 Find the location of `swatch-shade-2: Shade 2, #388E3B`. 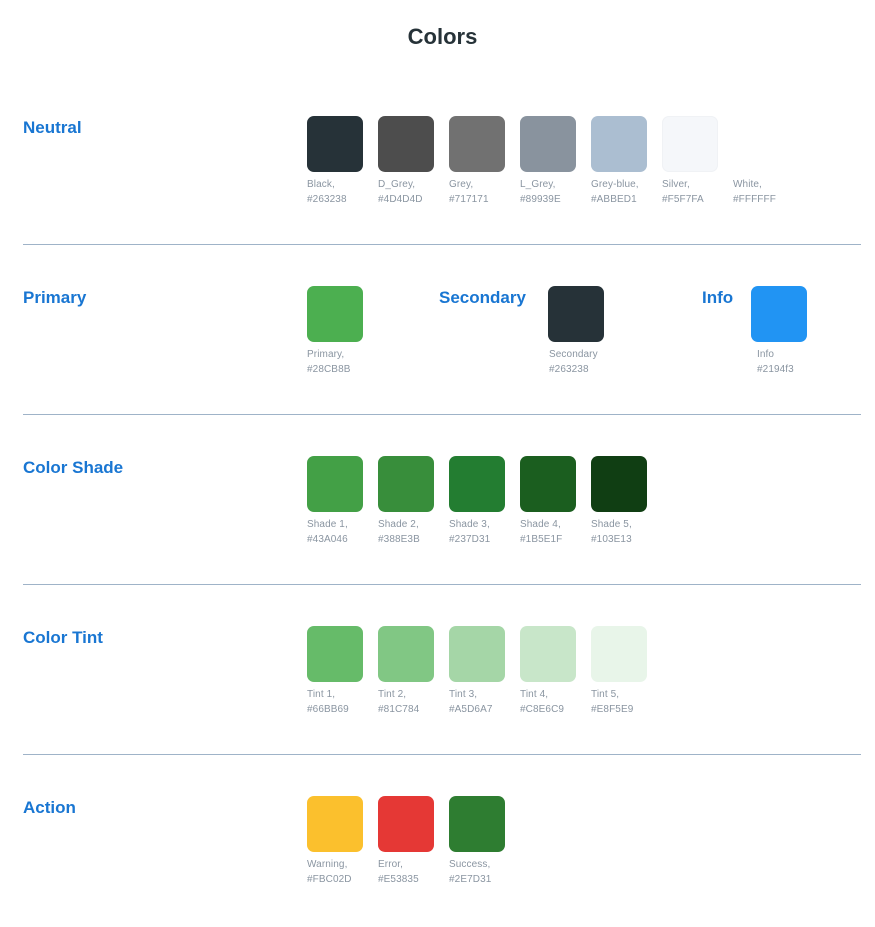

swatch-shade-2: Shade 2, #388E3B is located at coordinates (413, 501).